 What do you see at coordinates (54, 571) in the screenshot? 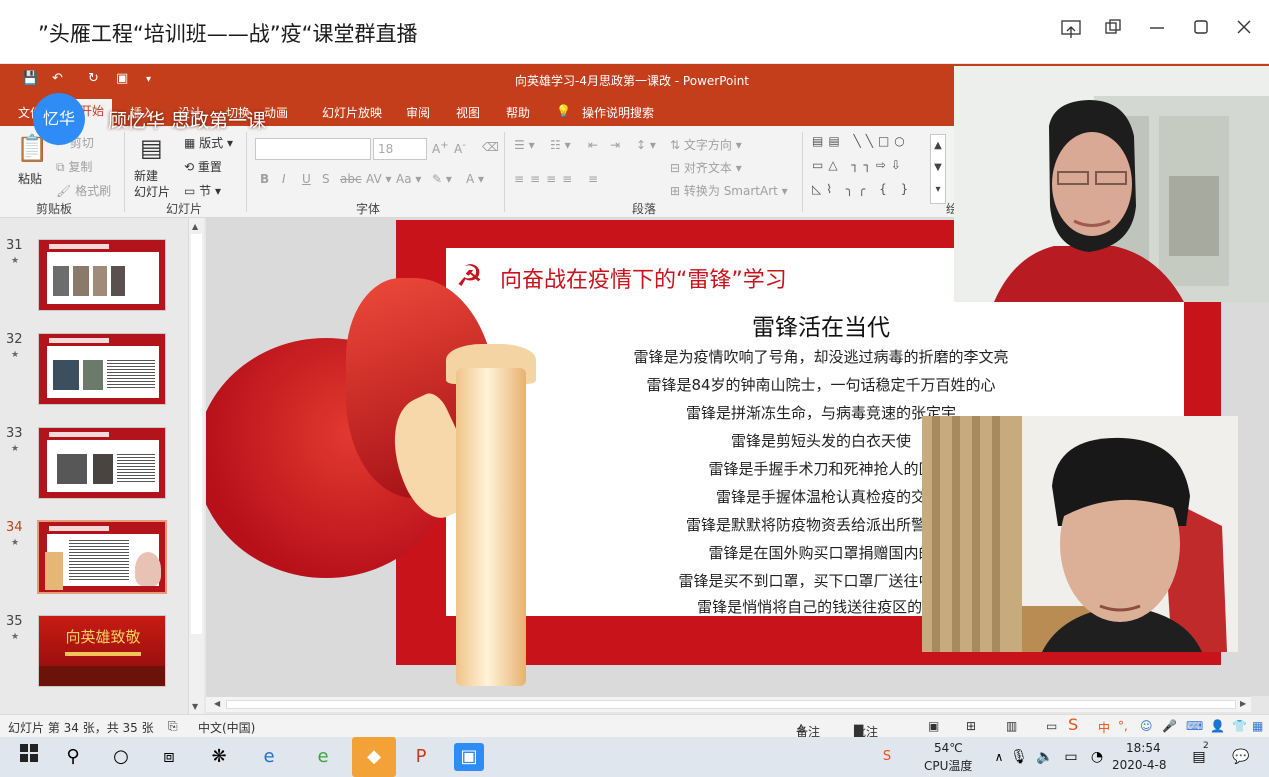
I see `thumbnail-pillar` at bounding box center [54, 571].